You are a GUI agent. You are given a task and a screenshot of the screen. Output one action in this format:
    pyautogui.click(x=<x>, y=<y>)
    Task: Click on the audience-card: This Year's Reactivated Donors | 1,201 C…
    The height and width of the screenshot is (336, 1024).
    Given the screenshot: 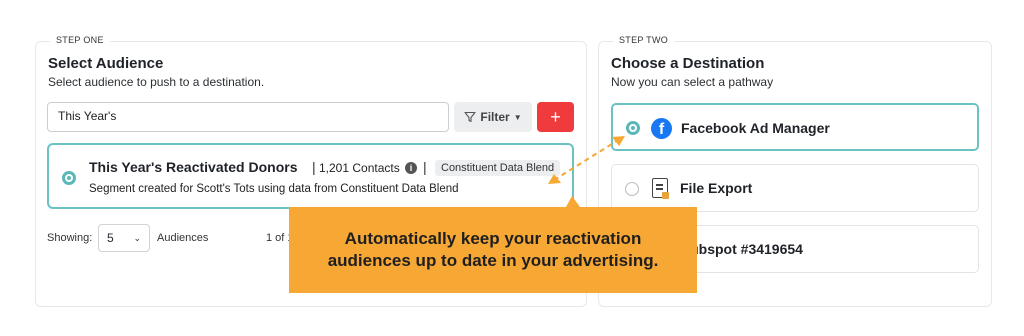 What is the action you would take?
    pyautogui.click(x=310, y=176)
    